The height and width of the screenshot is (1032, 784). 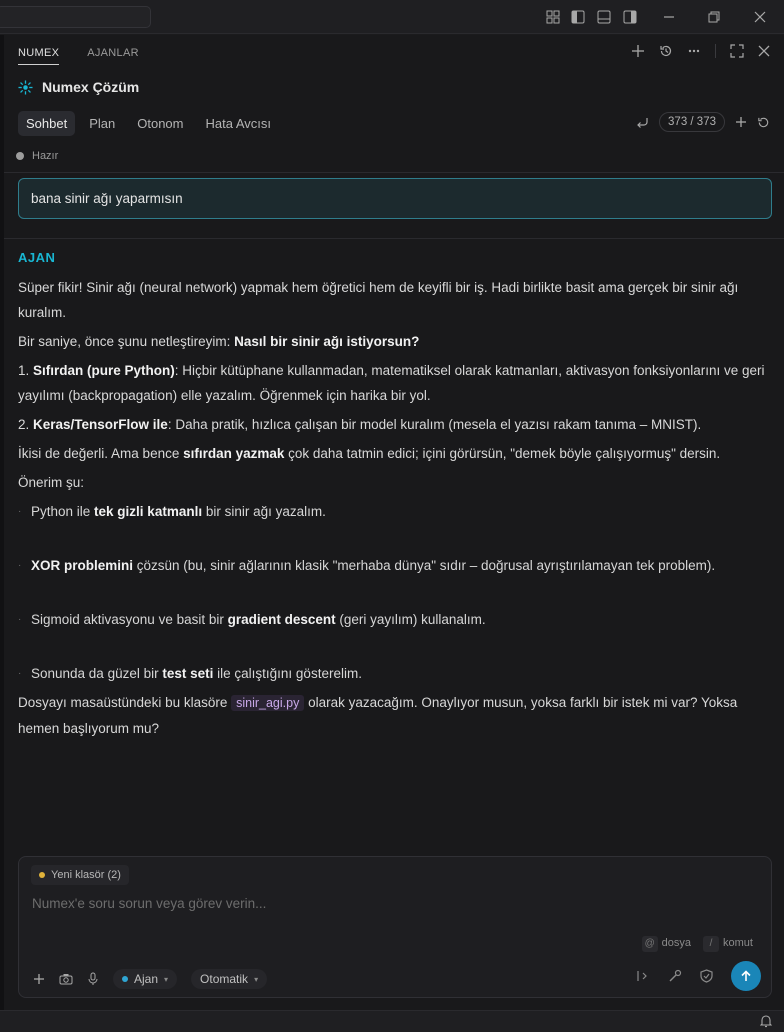 What do you see at coordinates (281, 619) in the screenshot?
I see `list-bold-text: gradient descent` at bounding box center [281, 619].